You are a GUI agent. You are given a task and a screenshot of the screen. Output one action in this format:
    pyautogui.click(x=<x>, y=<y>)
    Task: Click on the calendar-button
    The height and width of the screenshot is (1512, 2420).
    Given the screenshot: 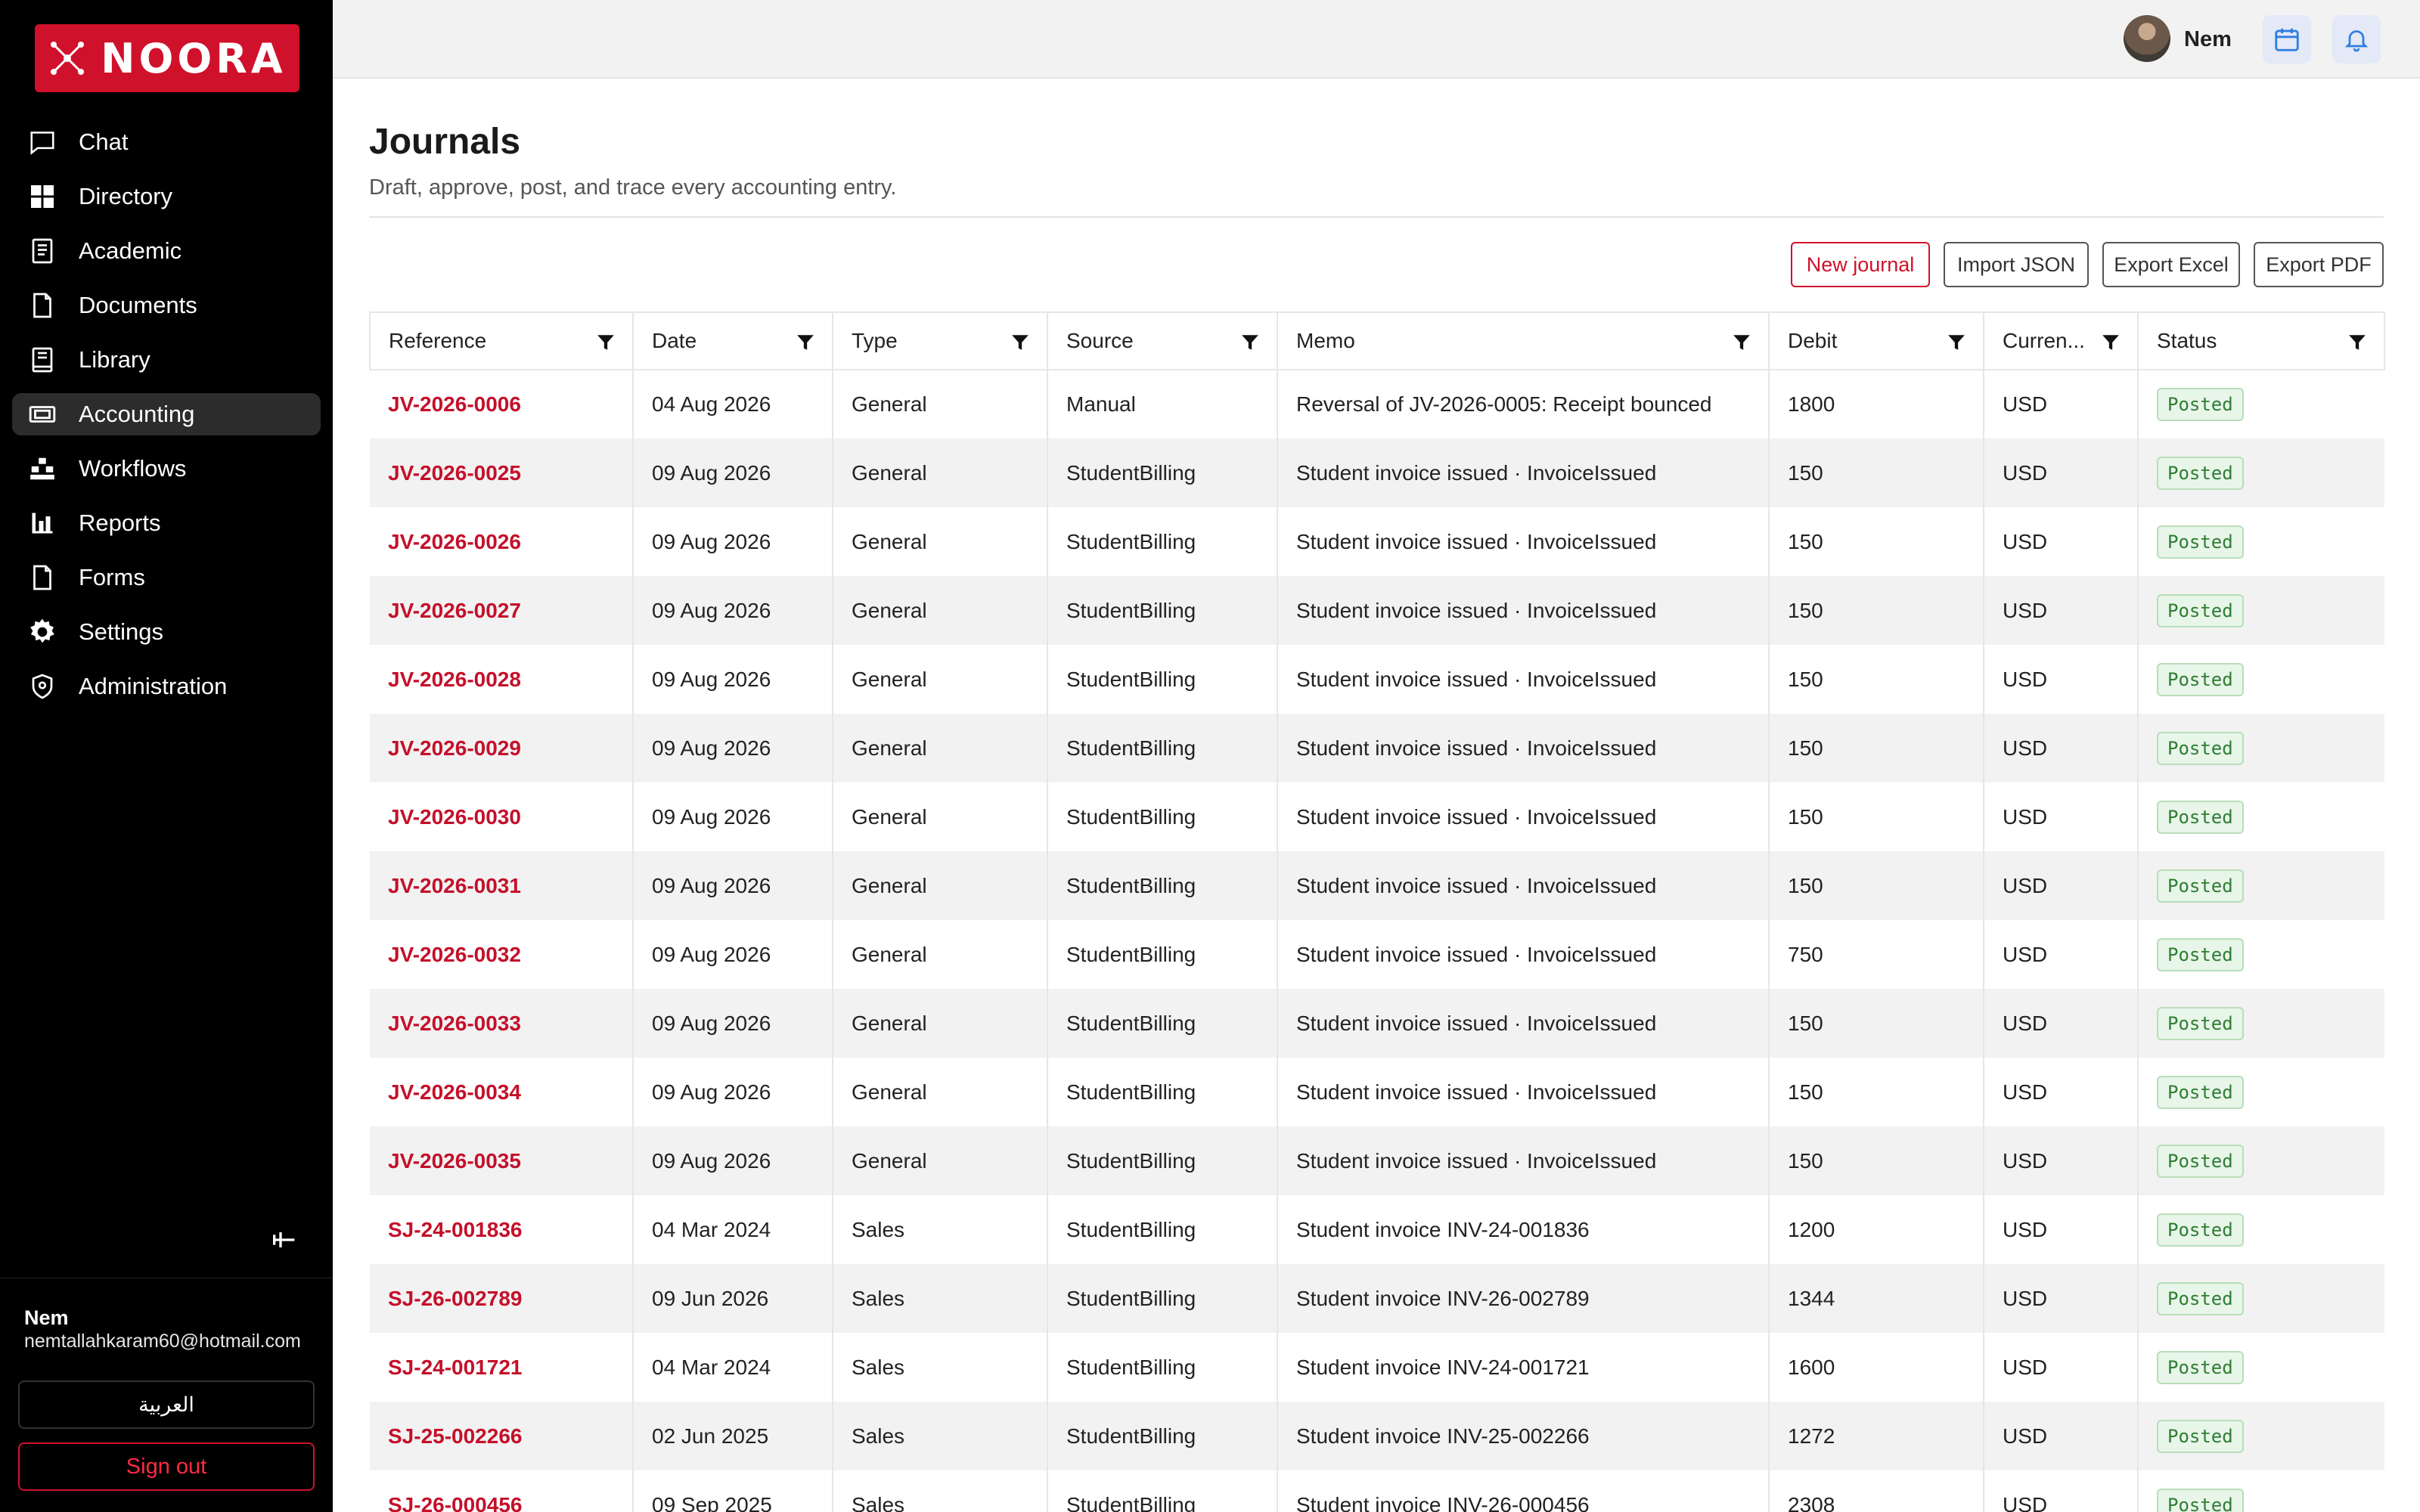 What is the action you would take?
    pyautogui.click(x=2287, y=40)
    